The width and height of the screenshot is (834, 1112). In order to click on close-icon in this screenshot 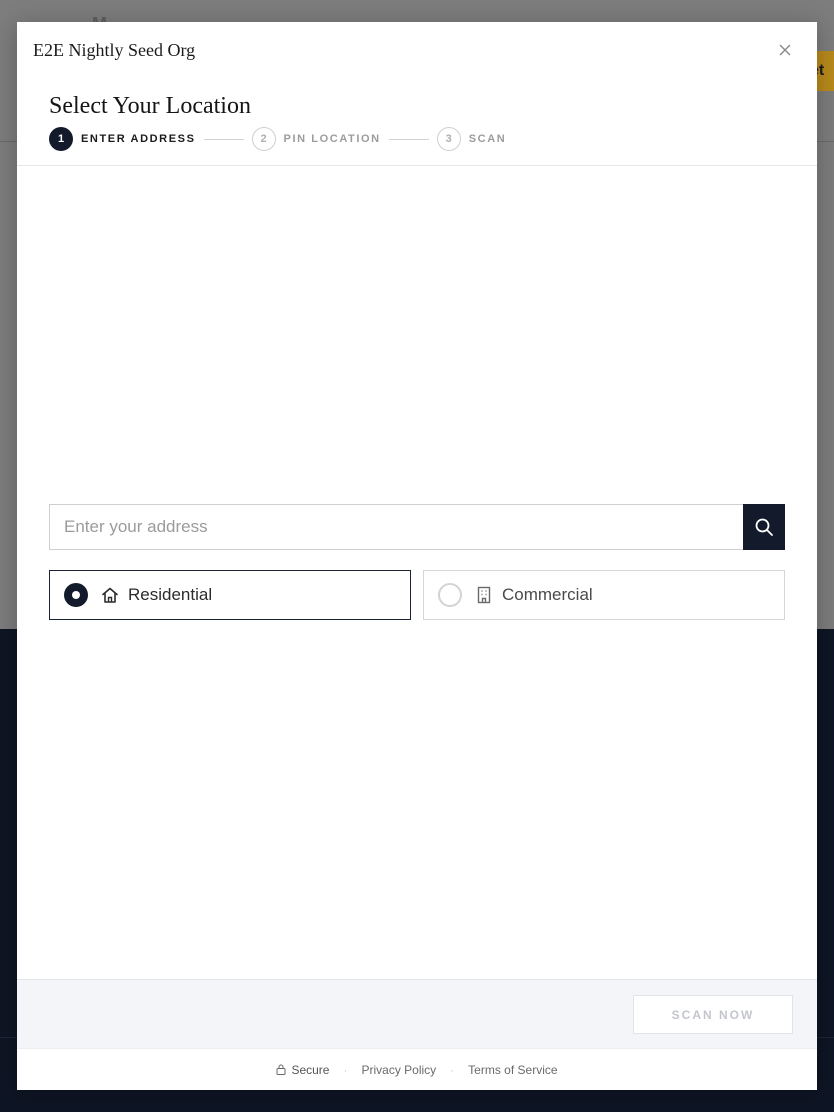, I will do `click(785, 50)`.